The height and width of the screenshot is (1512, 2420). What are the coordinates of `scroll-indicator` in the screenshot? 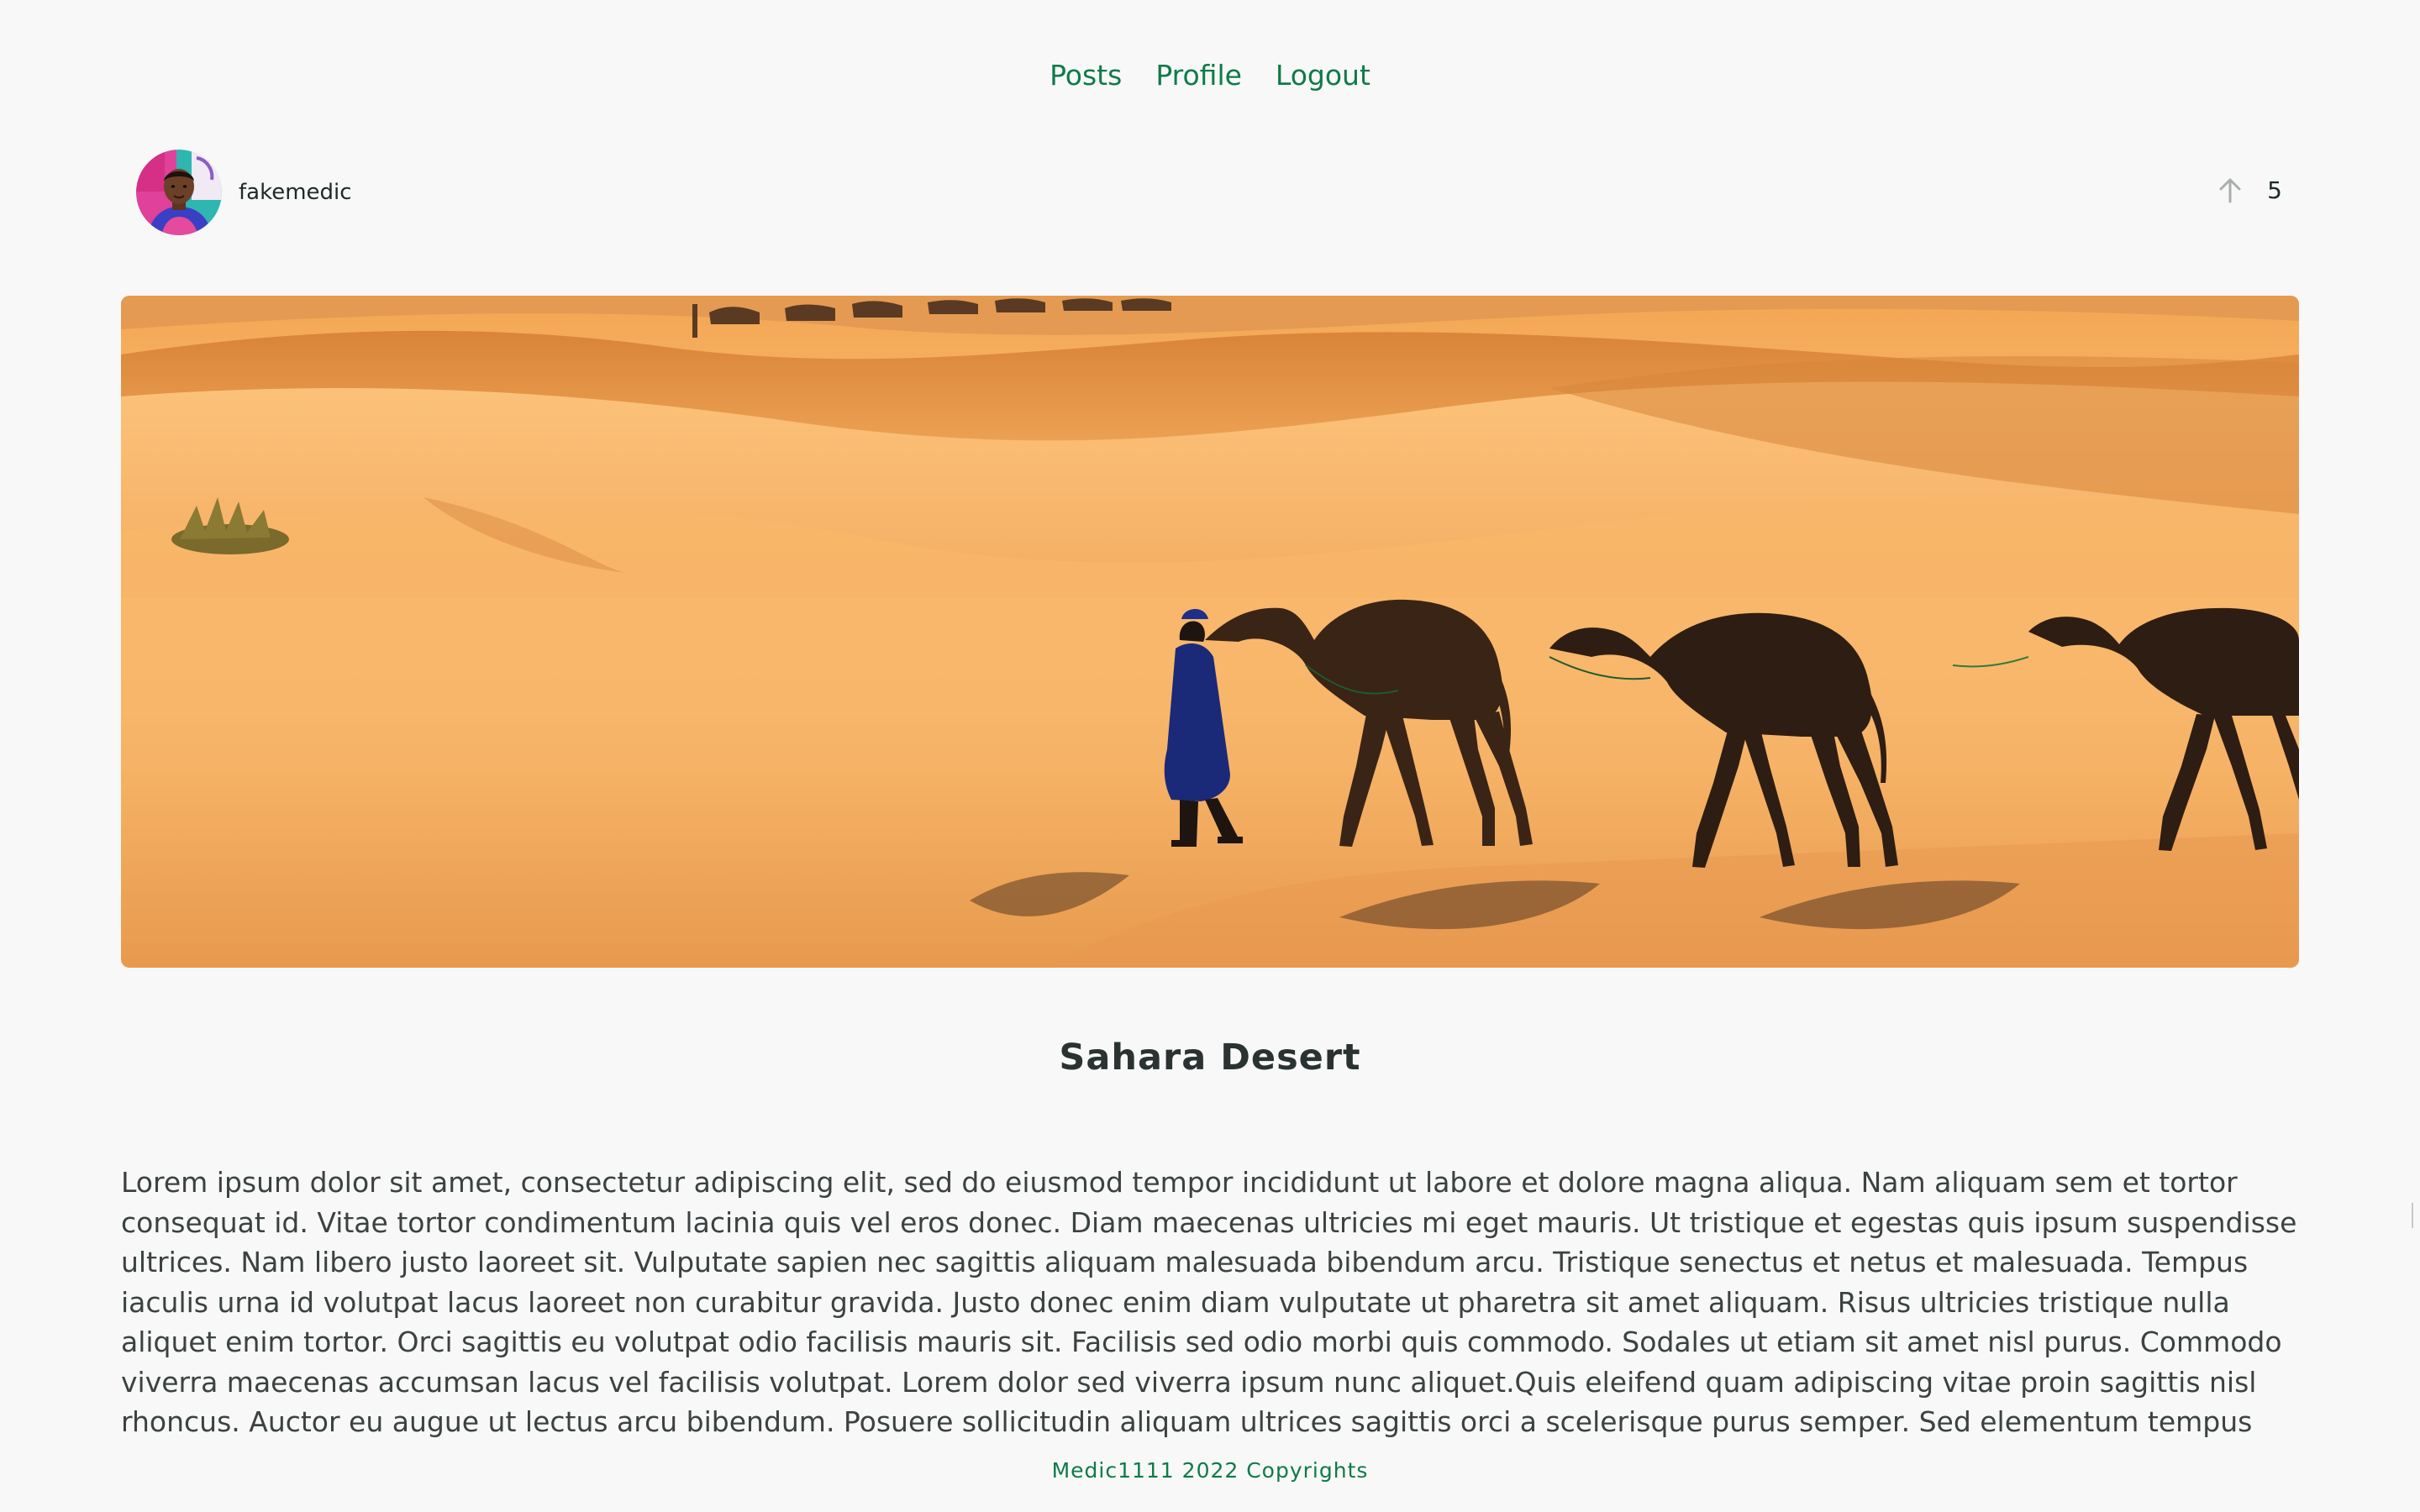 It's located at (2416, 1215).